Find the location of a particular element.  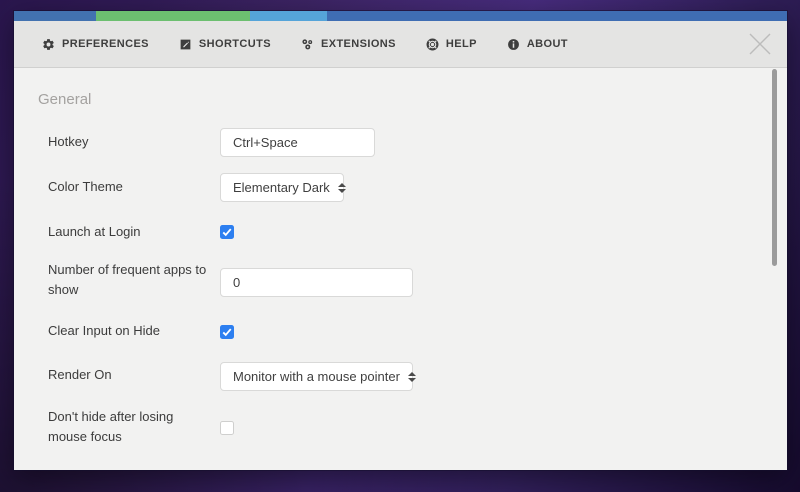

clear-input-on-hide-label: Clear Input on Hide is located at coordinates (104, 330).